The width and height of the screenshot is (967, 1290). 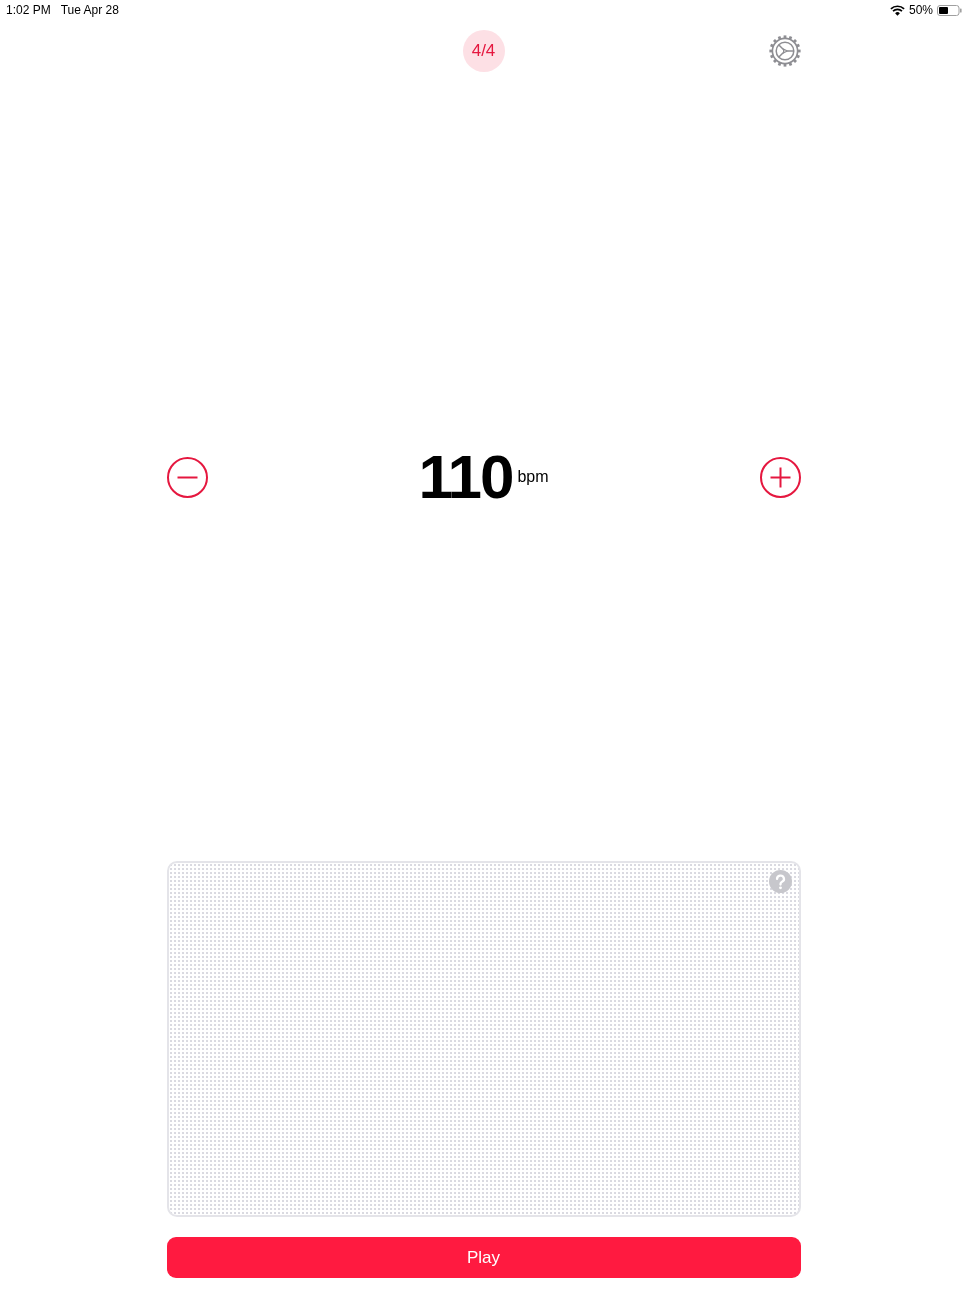 What do you see at coordinates (780, 477) in the screenshot?
I see `plus-icon` at bounding box center [780, 477].